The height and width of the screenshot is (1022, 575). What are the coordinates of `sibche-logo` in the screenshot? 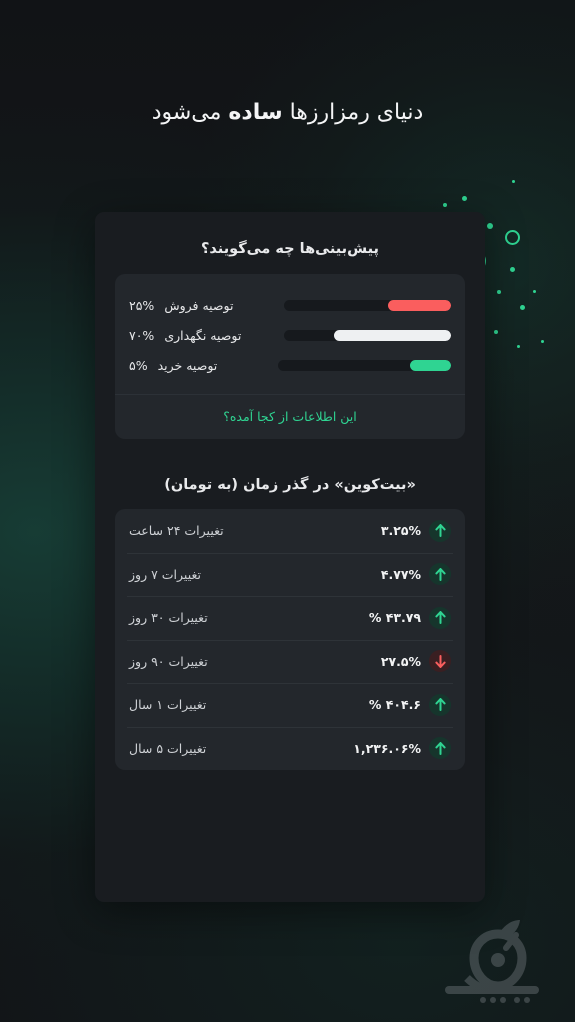 It's located at (492, 961).